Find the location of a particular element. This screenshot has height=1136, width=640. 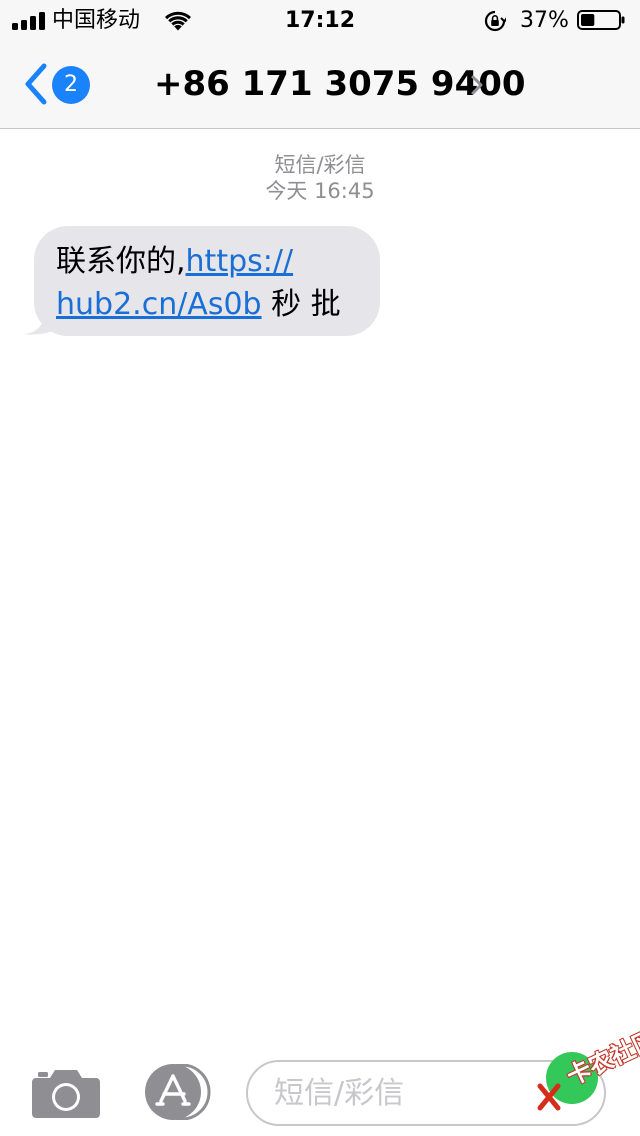

message-input-placeholder: 短信/彩信 is located at coordinates (339, 1093).